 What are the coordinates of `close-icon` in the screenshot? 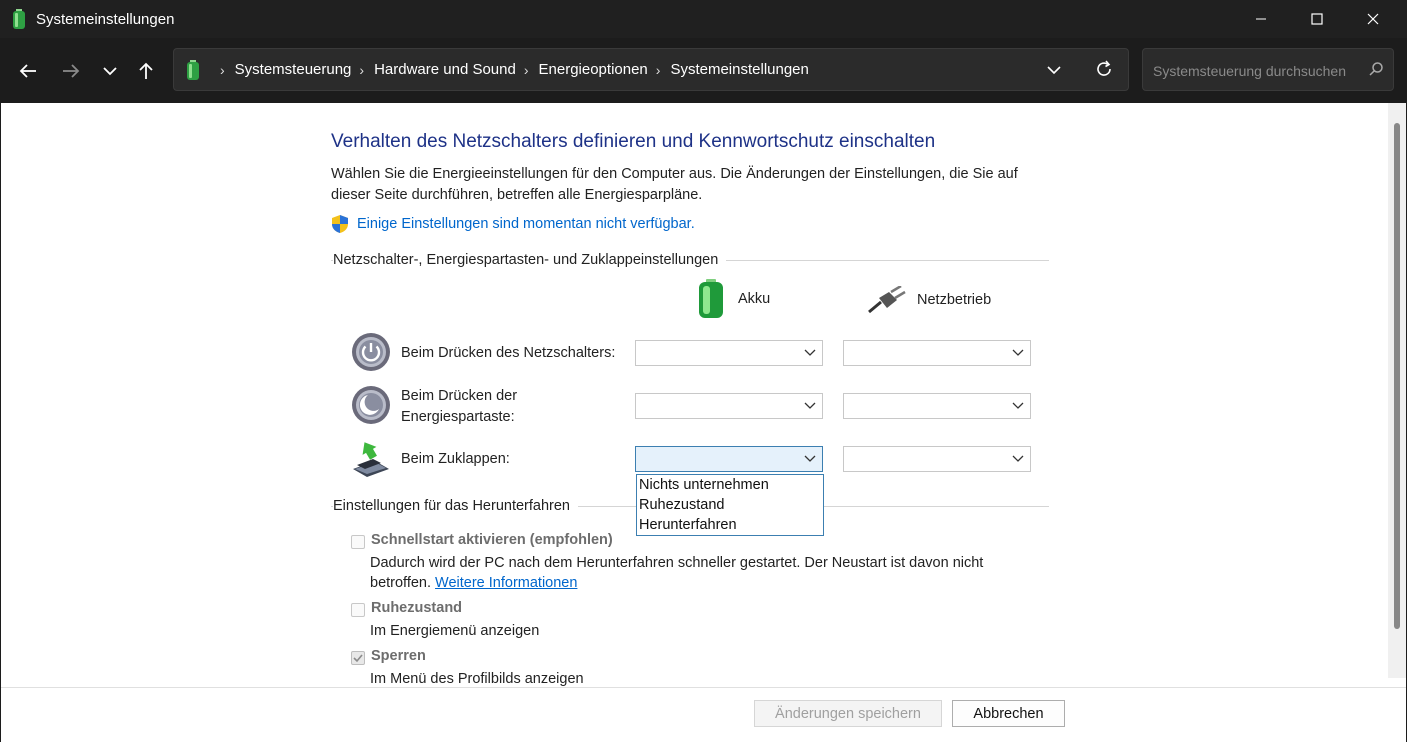 It's located at (1373, 19).